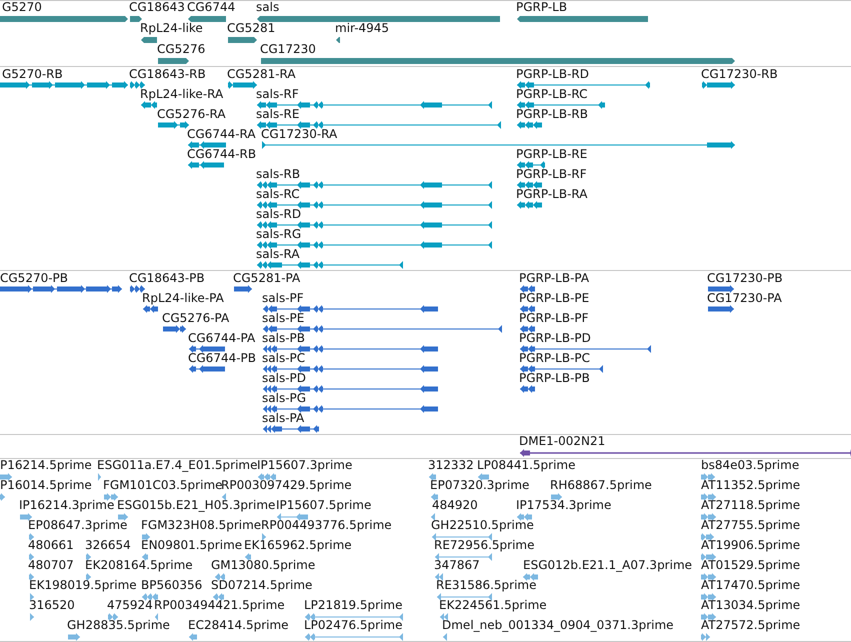 The image size is (851, 642). Describe the element at coordinates (278, 114) in the screenshot. I see `transcript-label: sals-RE` at that location.